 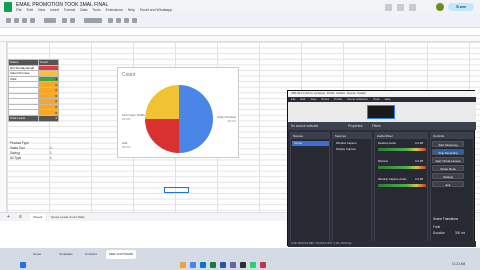 I want to click on italic-icon, so click(x=118, y=20).